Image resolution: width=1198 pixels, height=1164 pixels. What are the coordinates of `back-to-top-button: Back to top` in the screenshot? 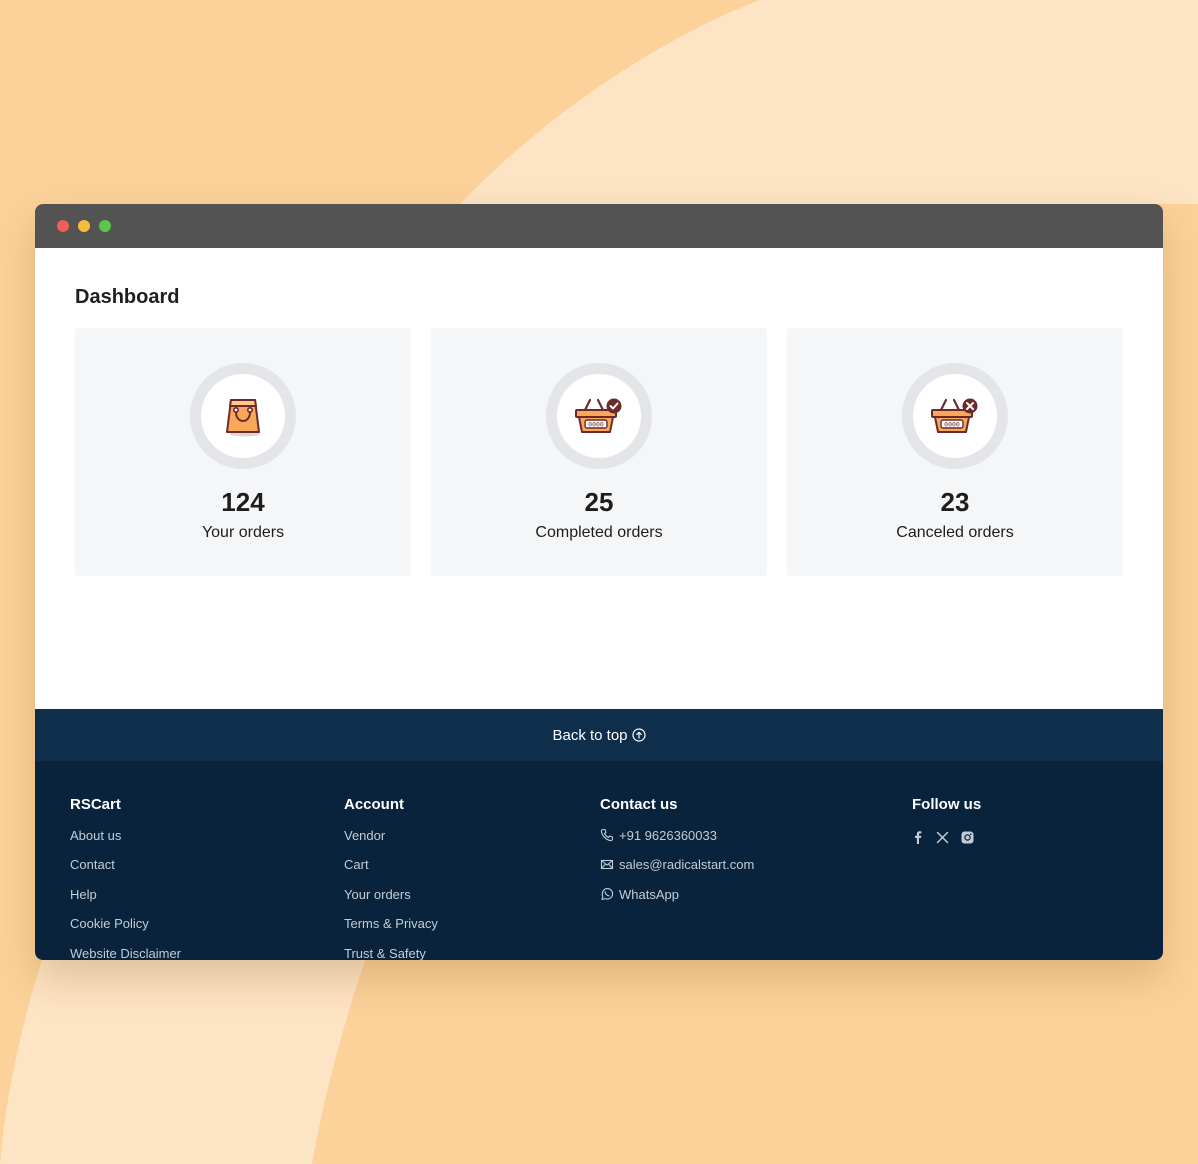 It's located at (599, 735).